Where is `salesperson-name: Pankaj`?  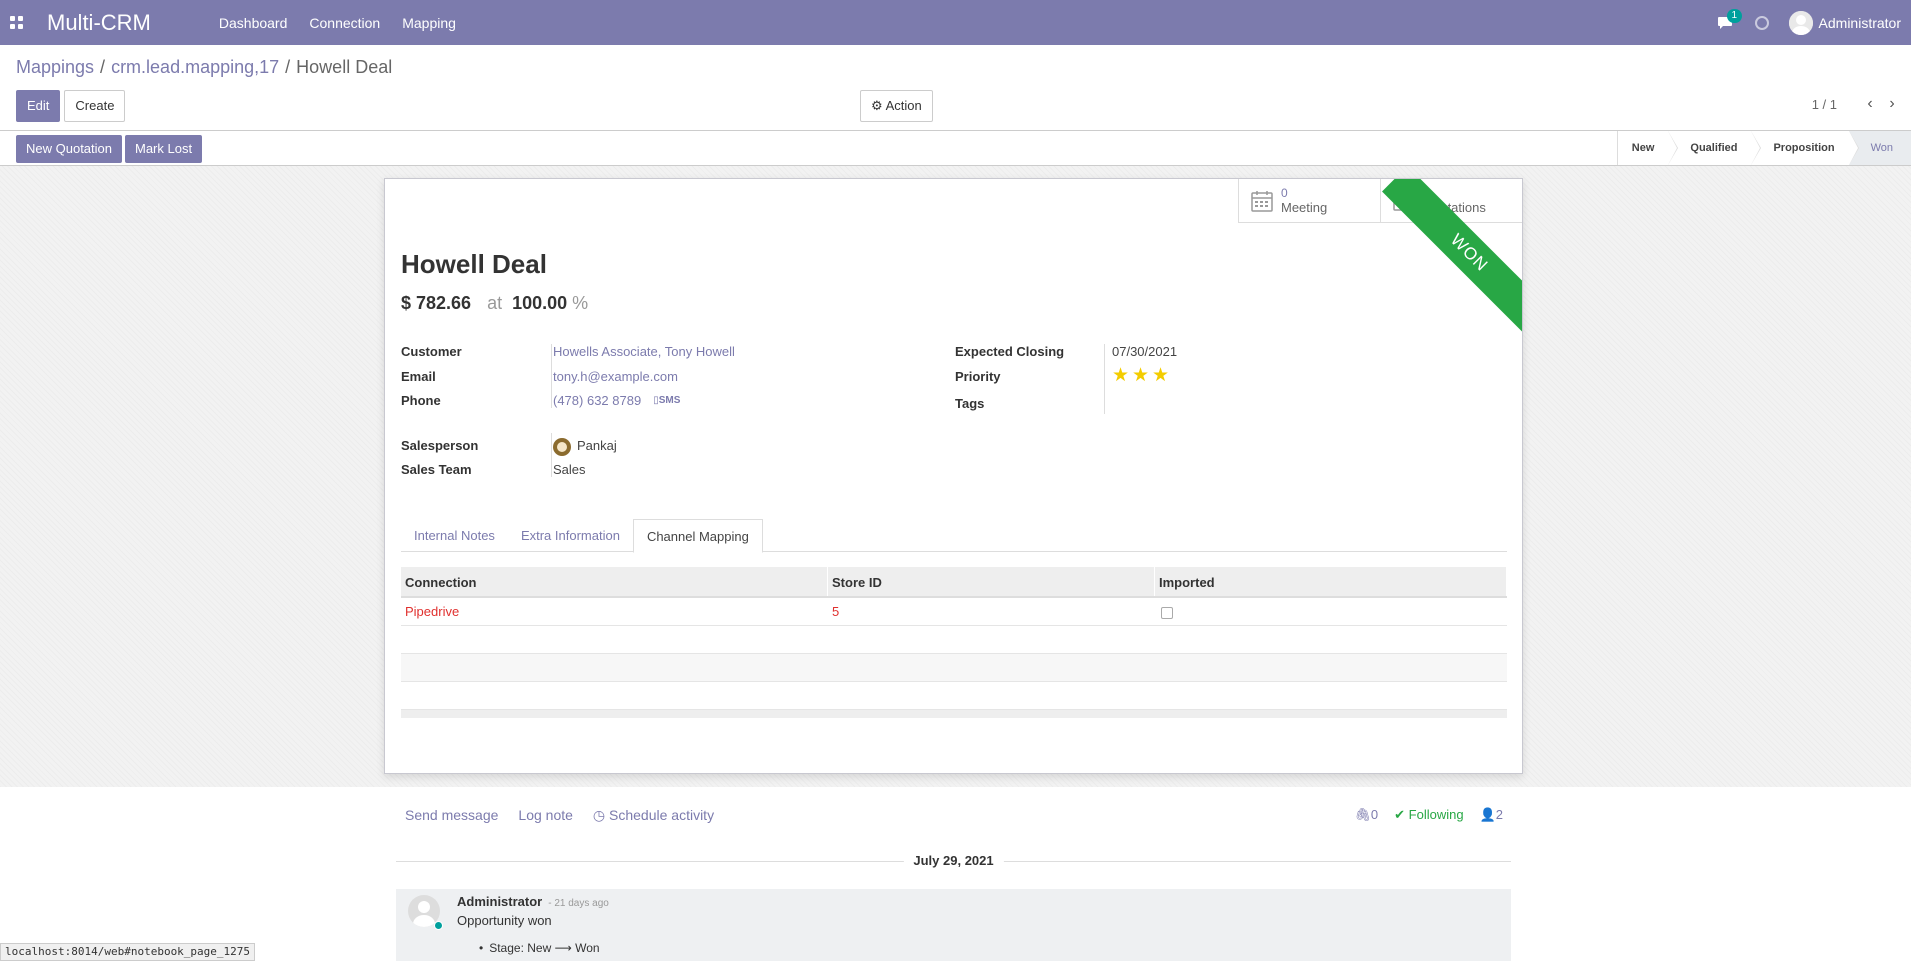
salesperson-name: Pankaj is located at coordinates (597, 445).